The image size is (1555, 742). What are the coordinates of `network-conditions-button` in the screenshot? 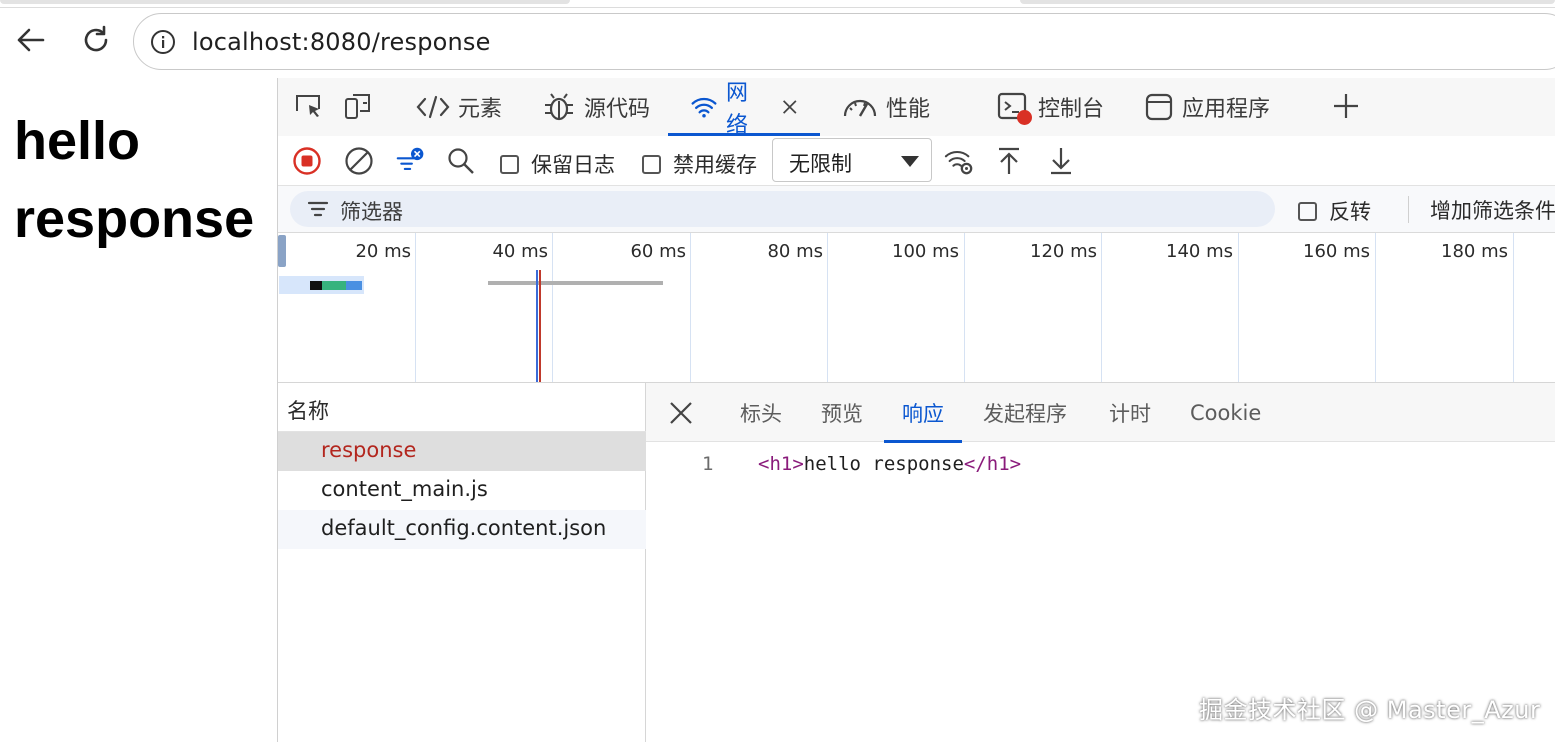 It's located at (959, 161).